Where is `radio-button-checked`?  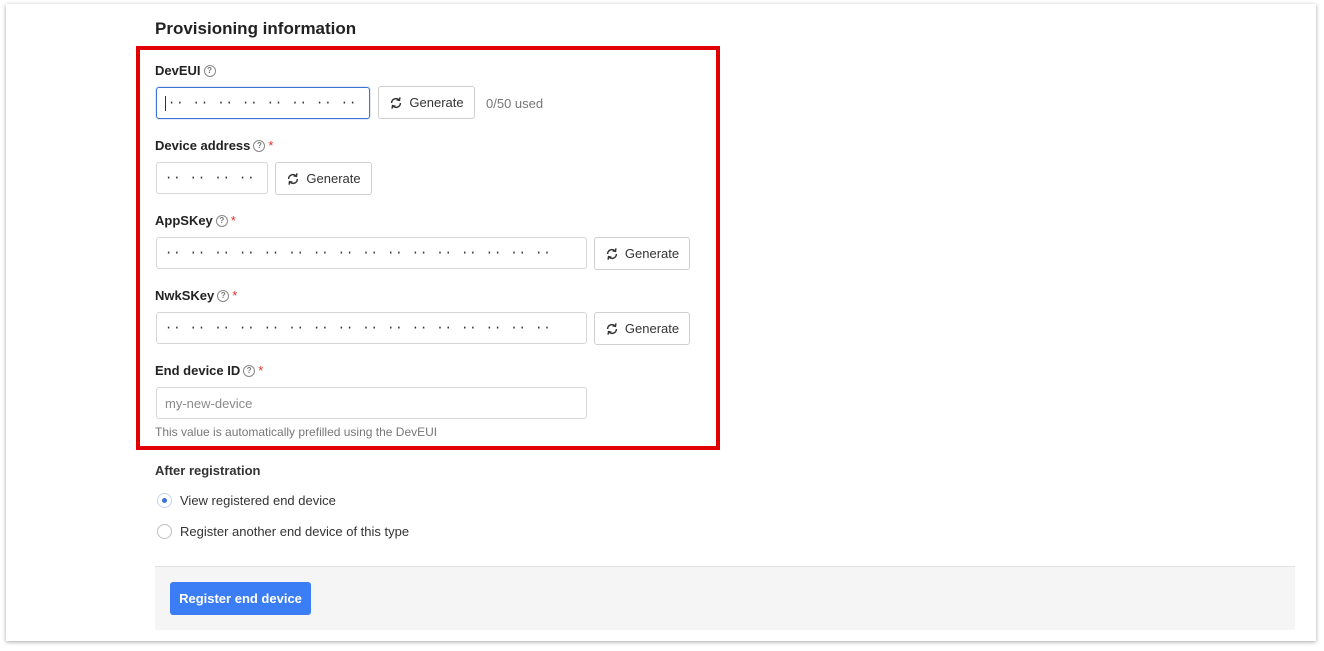
radio-button-checked is located at coordinates (164, 500).